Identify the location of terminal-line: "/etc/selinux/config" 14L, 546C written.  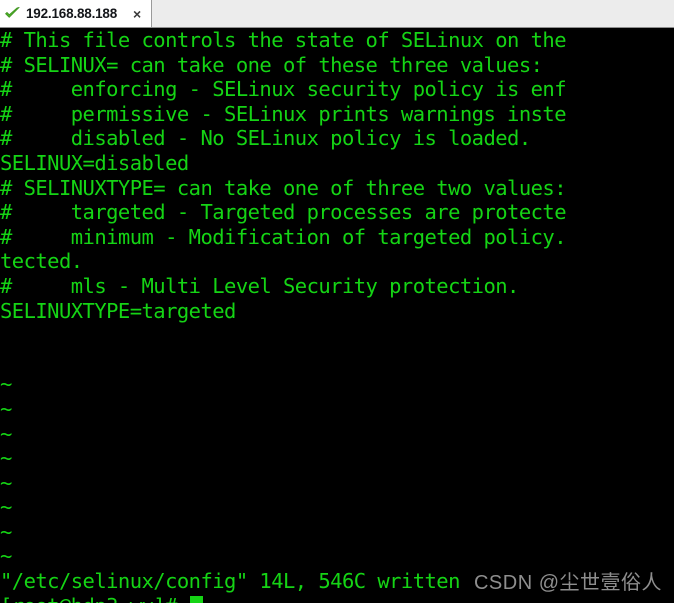
(230, 581).